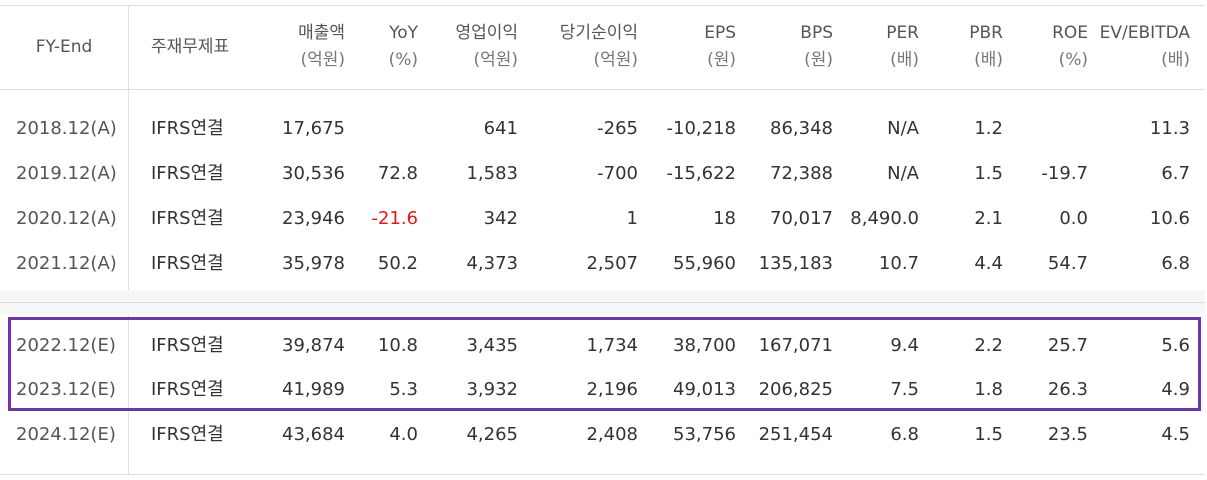  I want to click on cell-ev-ebitda: 4.5, so click(1175, 434).